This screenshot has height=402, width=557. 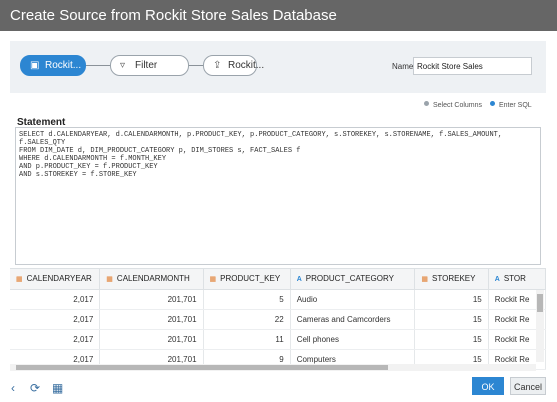 I want to click on step-filter-label: Filter, so click(x=146, y=65).